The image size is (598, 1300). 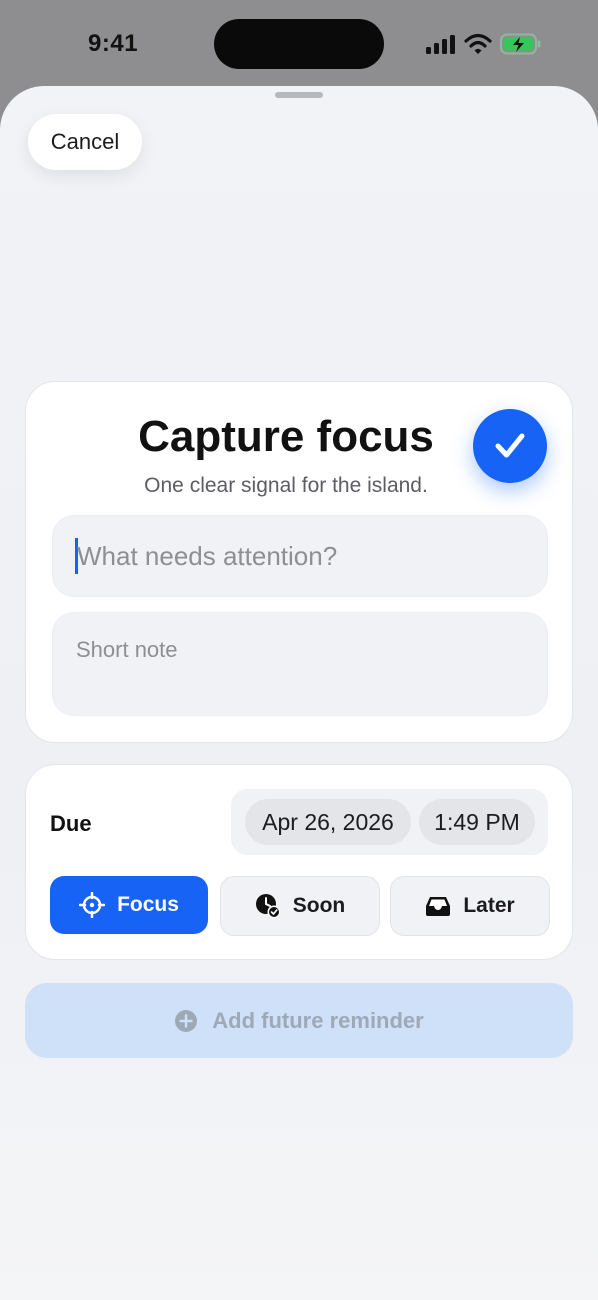 I want to click on priority-soon-label: Soon, so click(x=319, y=905).